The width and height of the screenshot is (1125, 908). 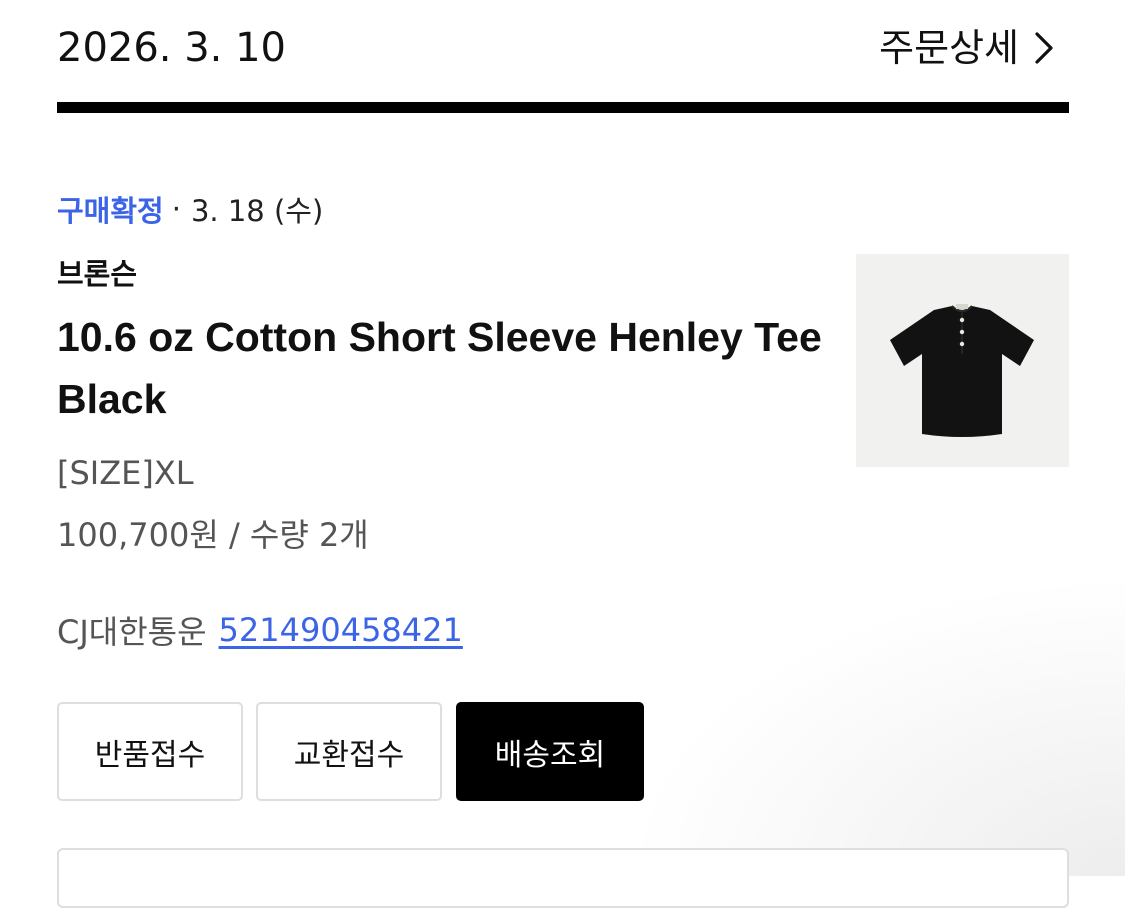 What do you see at coordinates (150, 751) in the screenshot?
I see `return-request-button: 반품접수` at bounding box center [150, 751].